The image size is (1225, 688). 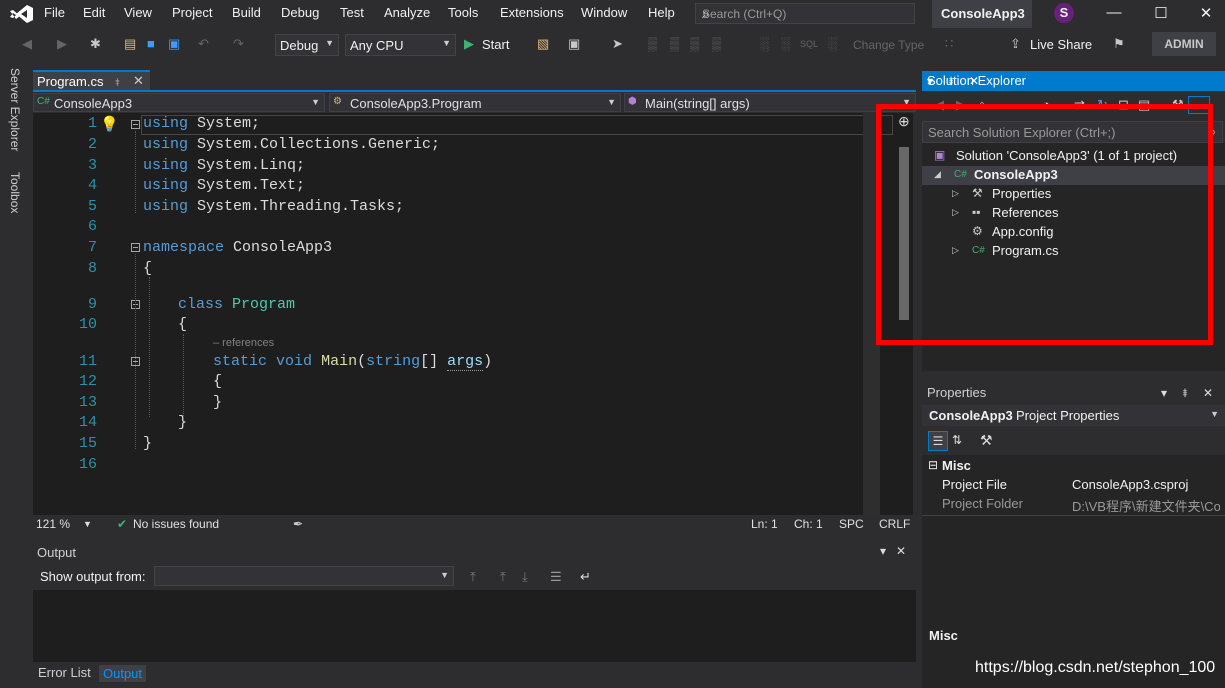 What do you see at coordinates (851, 524) in the screenshot?
I see `indent-mode: SPC` at bounding box center [851, 524].